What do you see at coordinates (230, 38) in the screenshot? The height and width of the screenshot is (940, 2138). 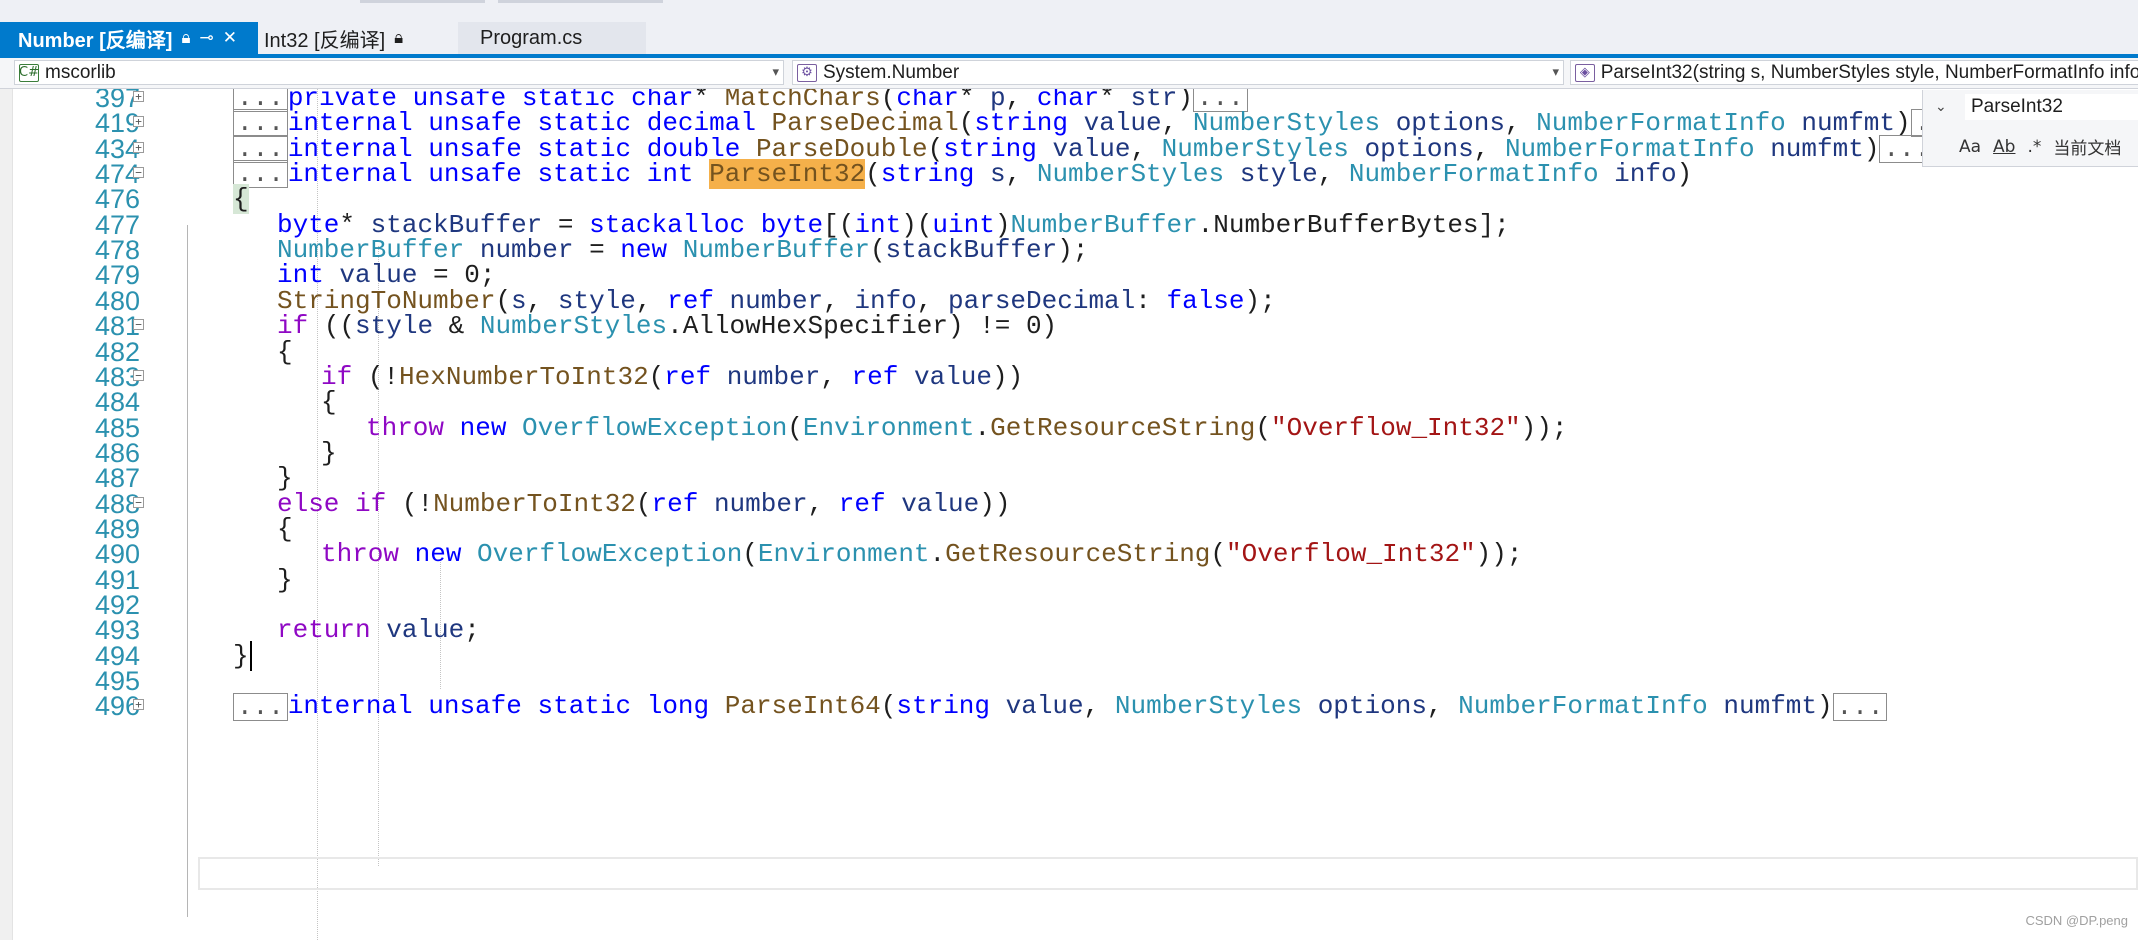 I see `close-icon: ✕` at bounding box center [230, 38].